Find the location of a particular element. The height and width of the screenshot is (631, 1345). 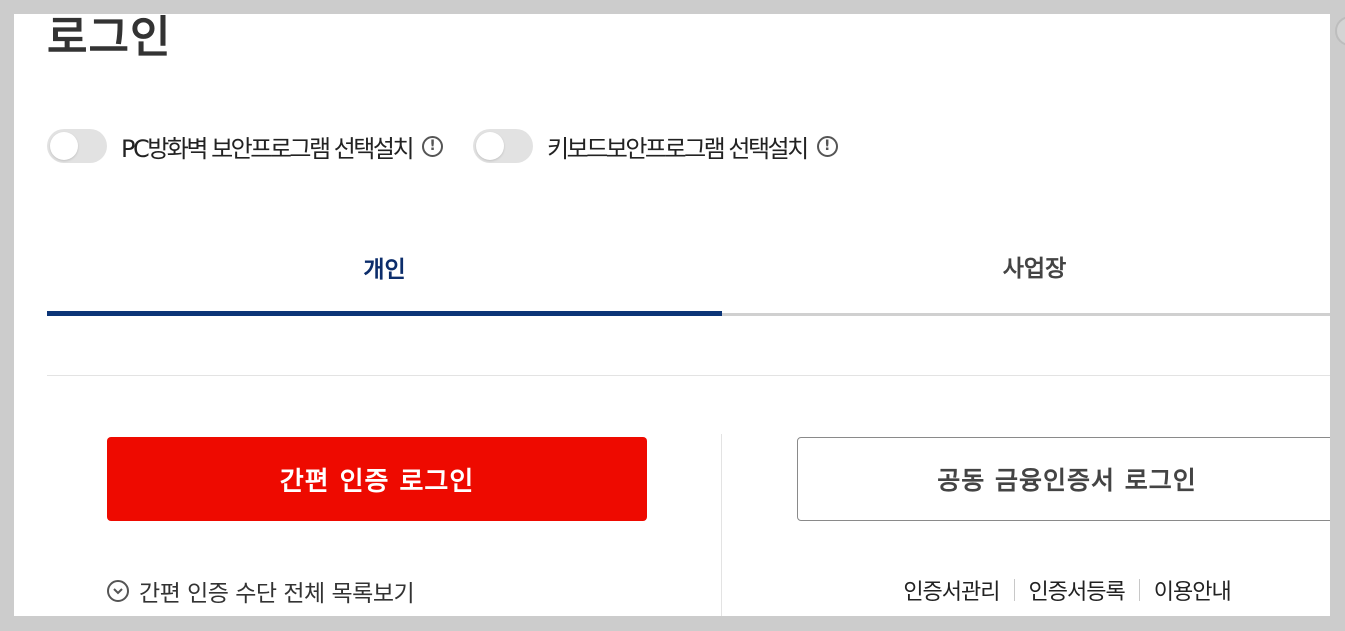

firewall-toggle-switch is located at coordinates (77, 146).